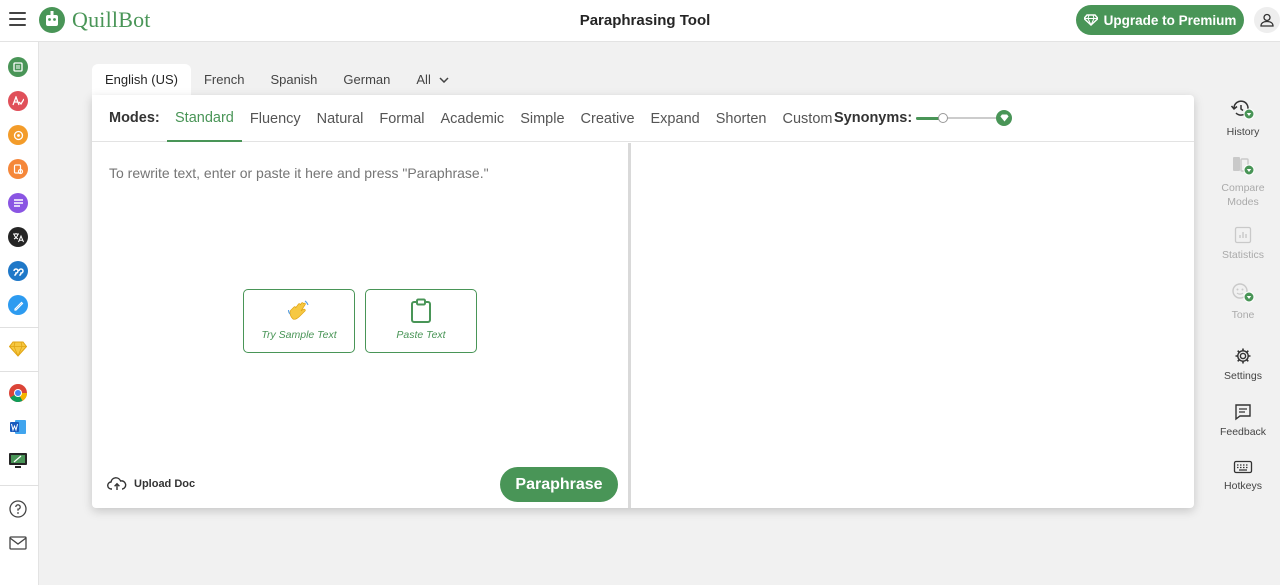 Image resolution: width=1280 pixels, height=585 pixels. I want to click on chevron-down-icon, so click(444, 79).